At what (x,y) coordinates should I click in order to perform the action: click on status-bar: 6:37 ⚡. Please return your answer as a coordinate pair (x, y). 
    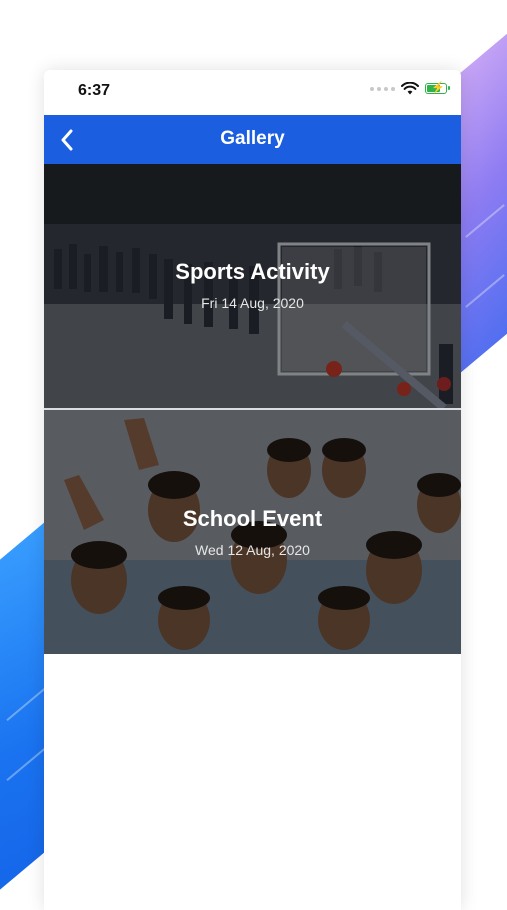
    Looking at the image, I should click on (252, 92).